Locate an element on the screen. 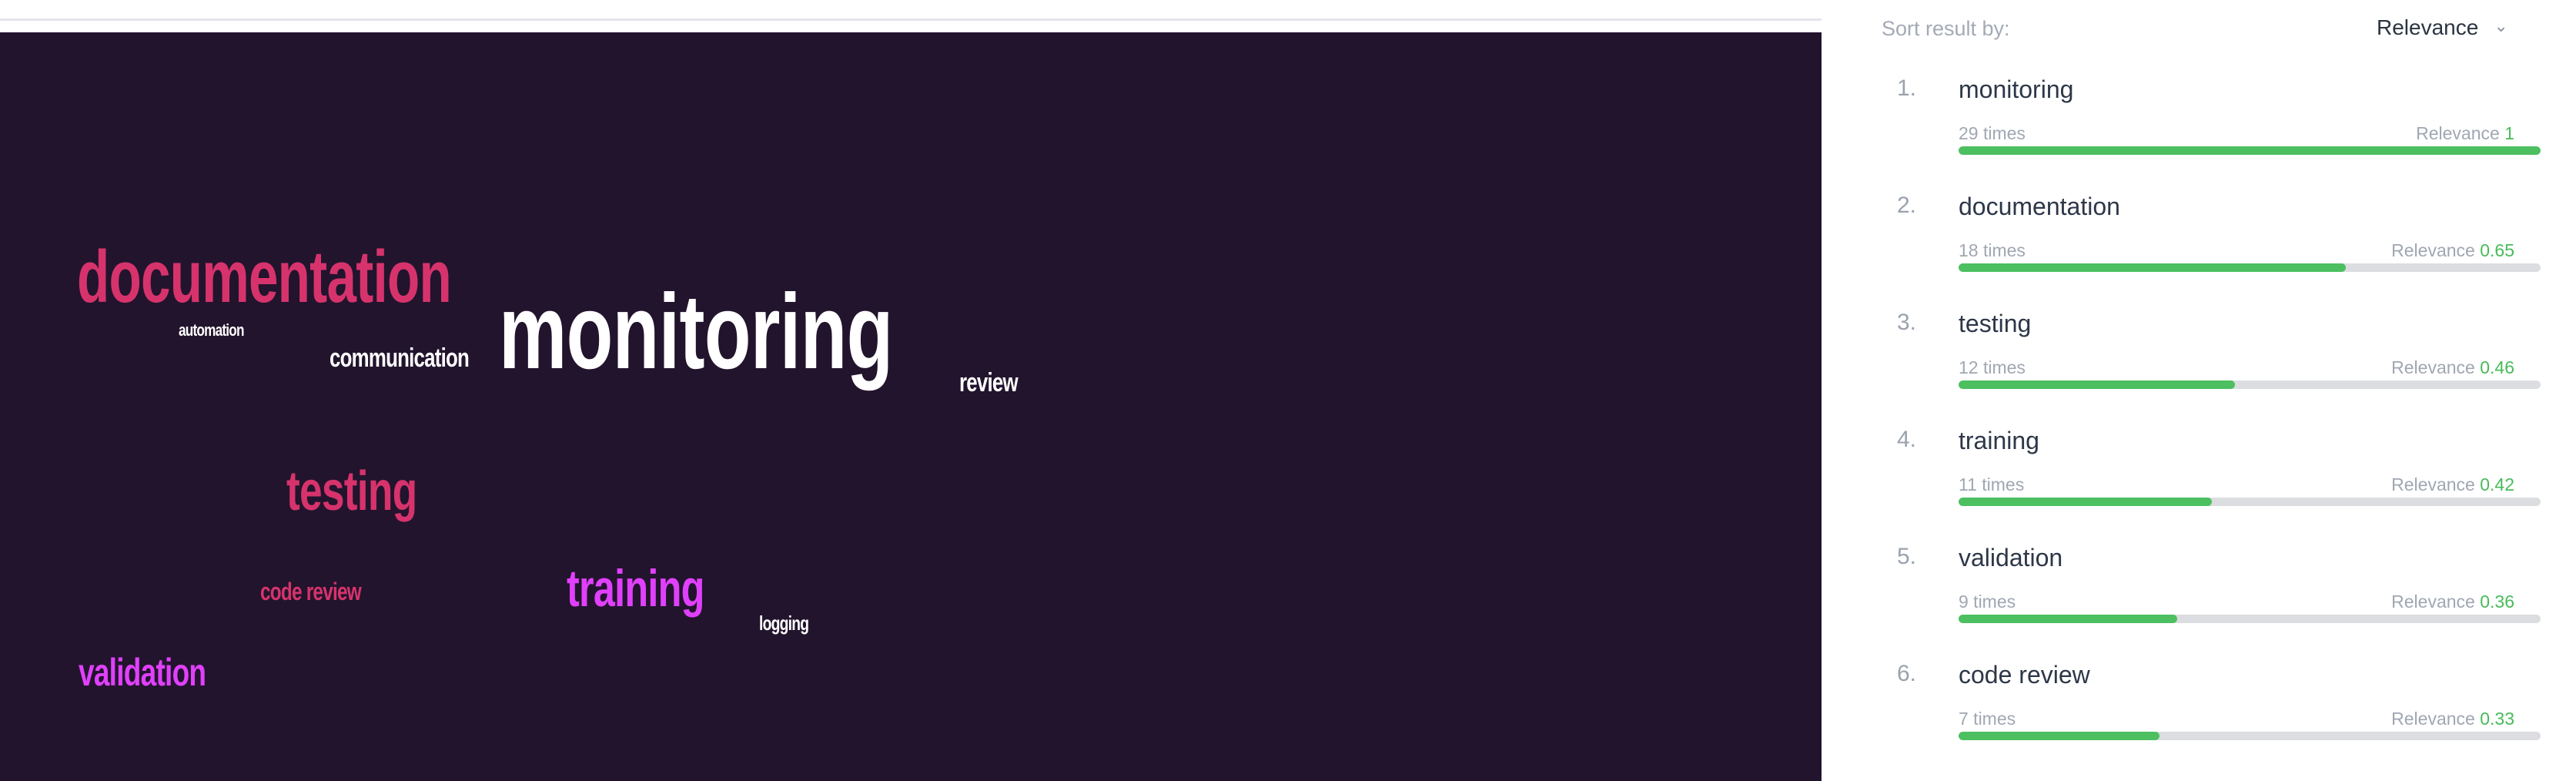 Image resolution: width=2576 pixels, height=781 pixels. result-index: 1. is located at coordinates (1907, 88).